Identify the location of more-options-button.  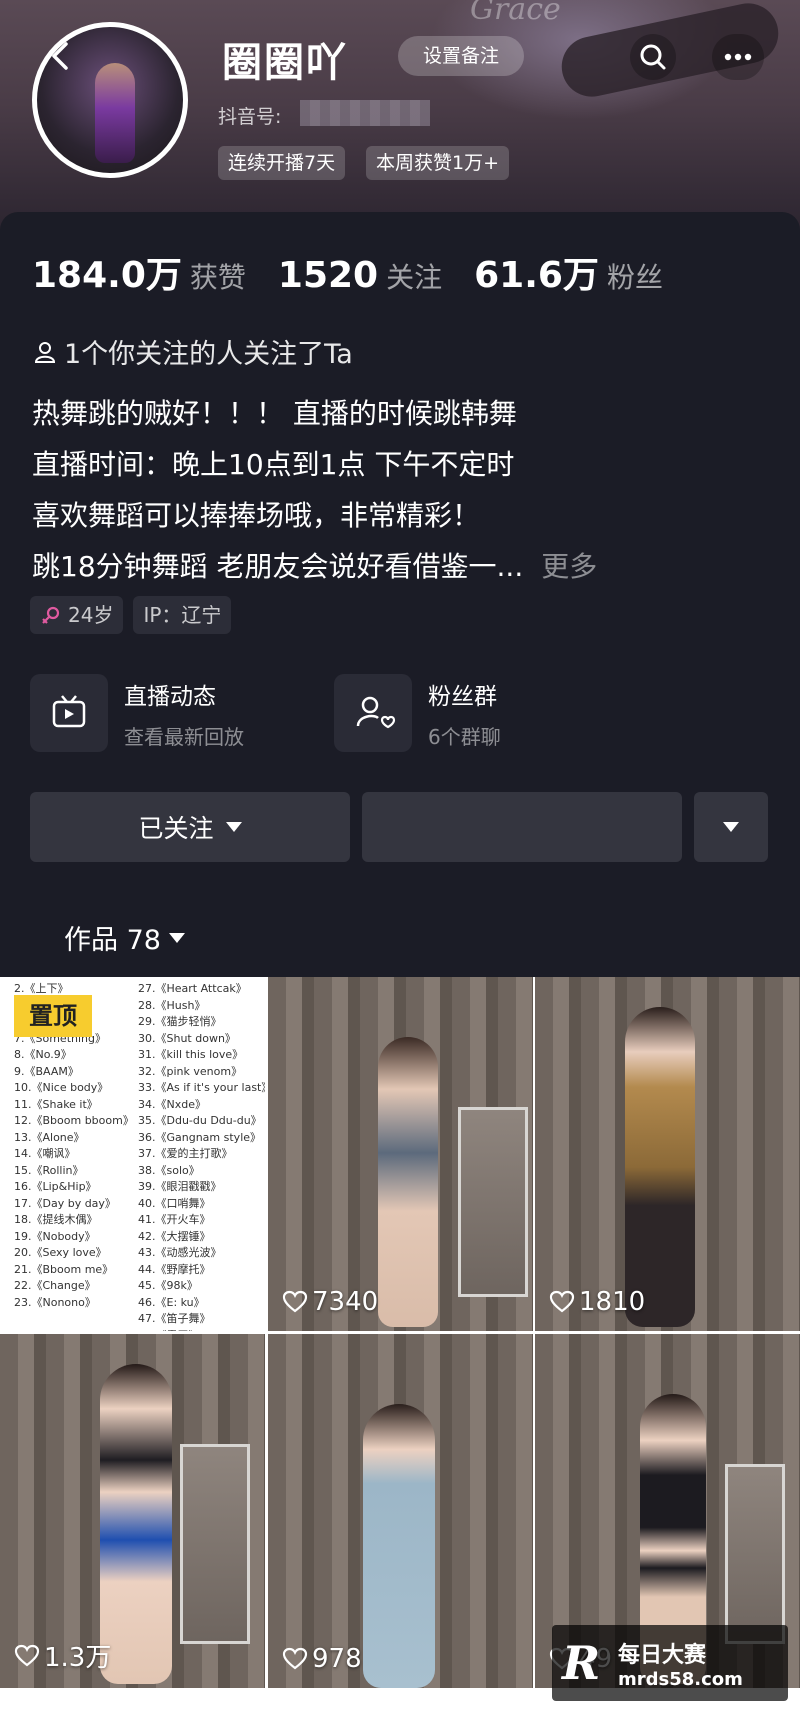
(738, 57).